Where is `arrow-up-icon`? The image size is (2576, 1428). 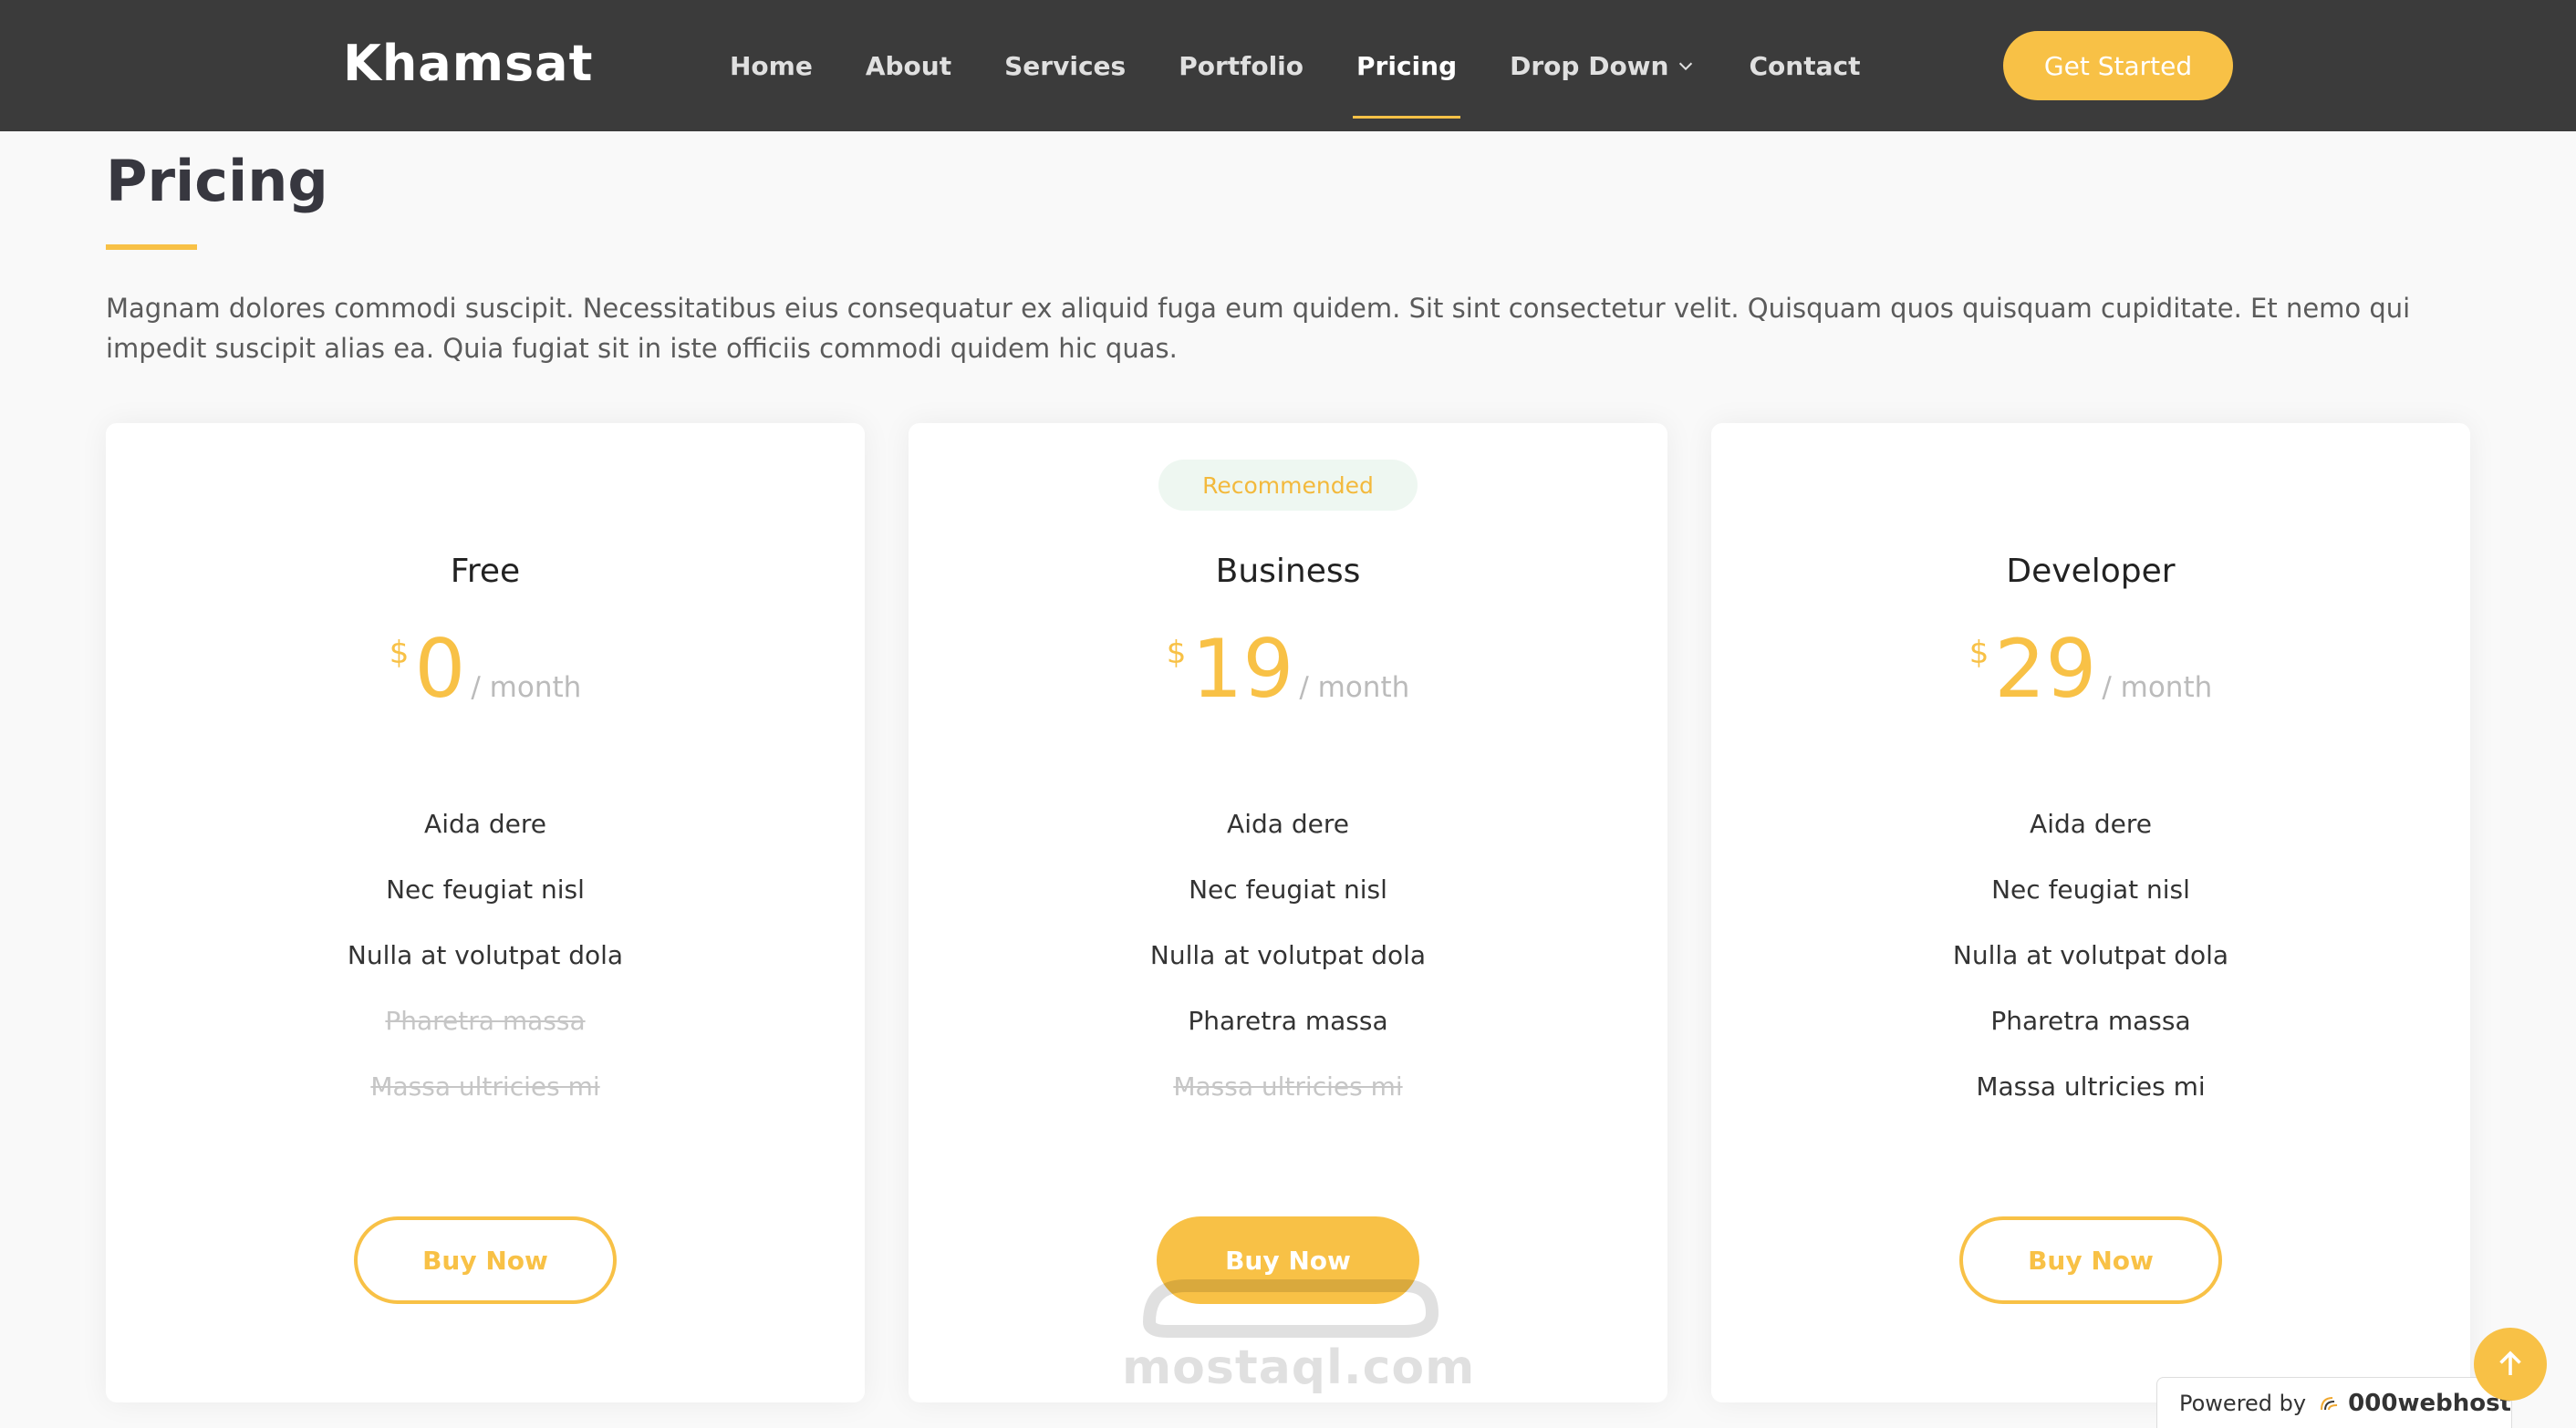 arrow-up-icon is located at coordinates (2510, 1363).